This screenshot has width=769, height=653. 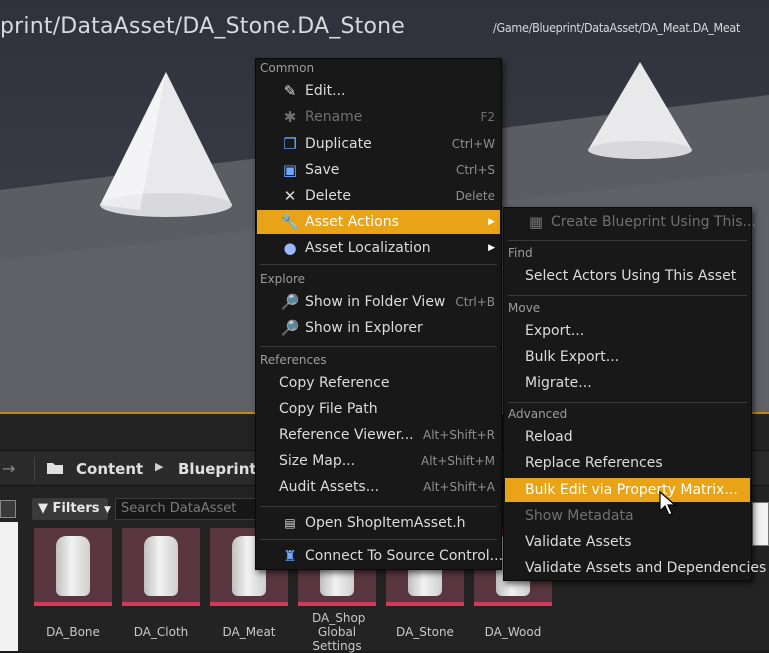 I want to click on menu-item-show-metadata: Show Metadata, so click(x=627, y=516).